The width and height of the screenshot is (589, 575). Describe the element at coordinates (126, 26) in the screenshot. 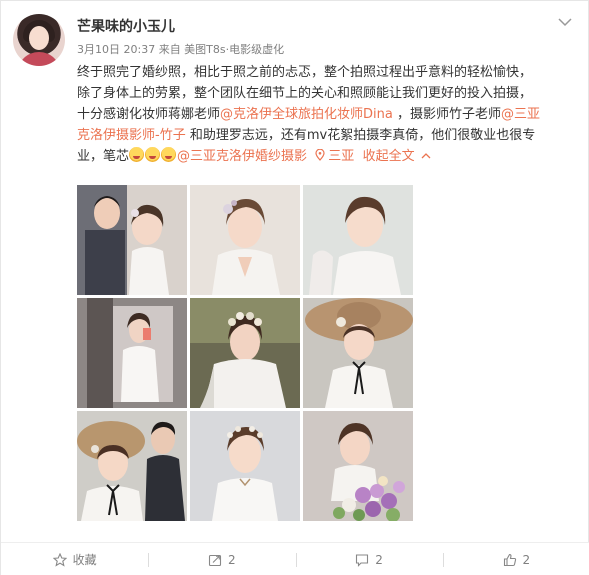

I see `username: 芒果味的小玉儿` at that location.